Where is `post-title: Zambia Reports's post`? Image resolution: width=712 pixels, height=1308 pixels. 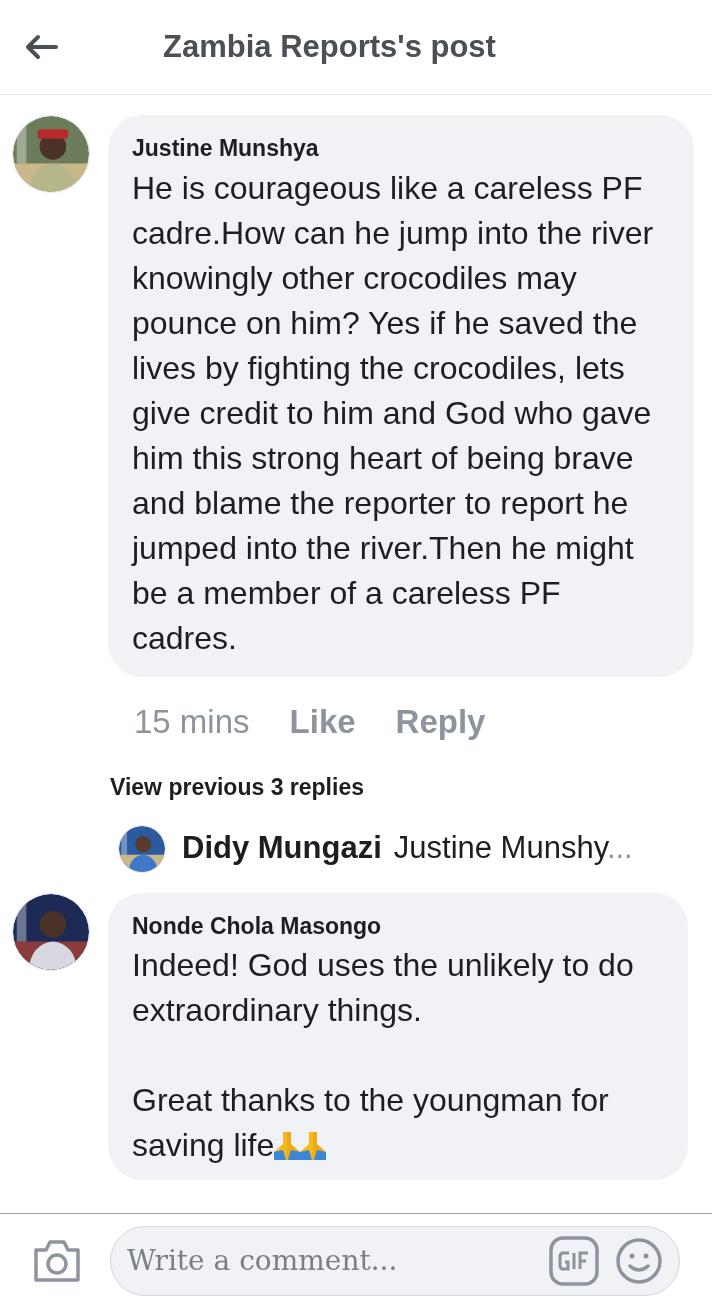
post-title: Zambia Reports's post is located at coordinates (329, 46).